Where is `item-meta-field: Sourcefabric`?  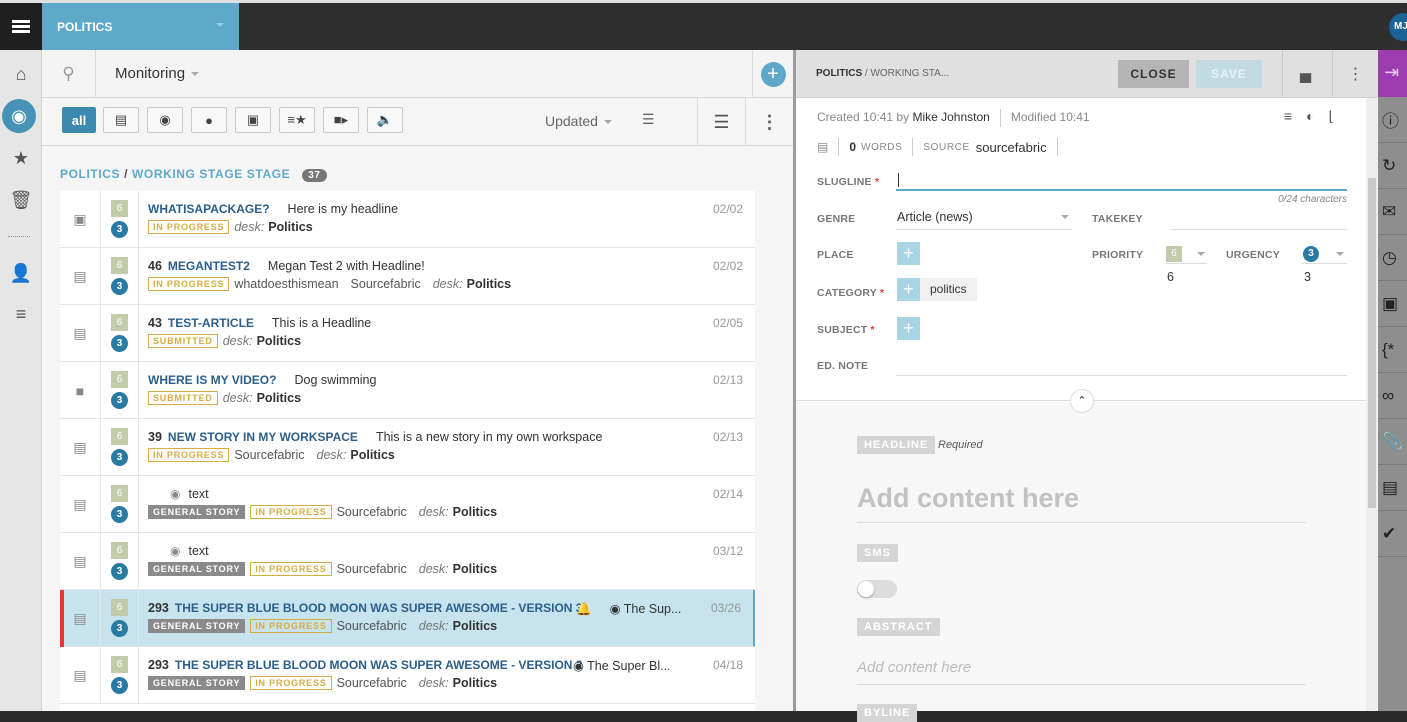 item-meta-field: Sourcefabric is located at coordinates (371, 512).